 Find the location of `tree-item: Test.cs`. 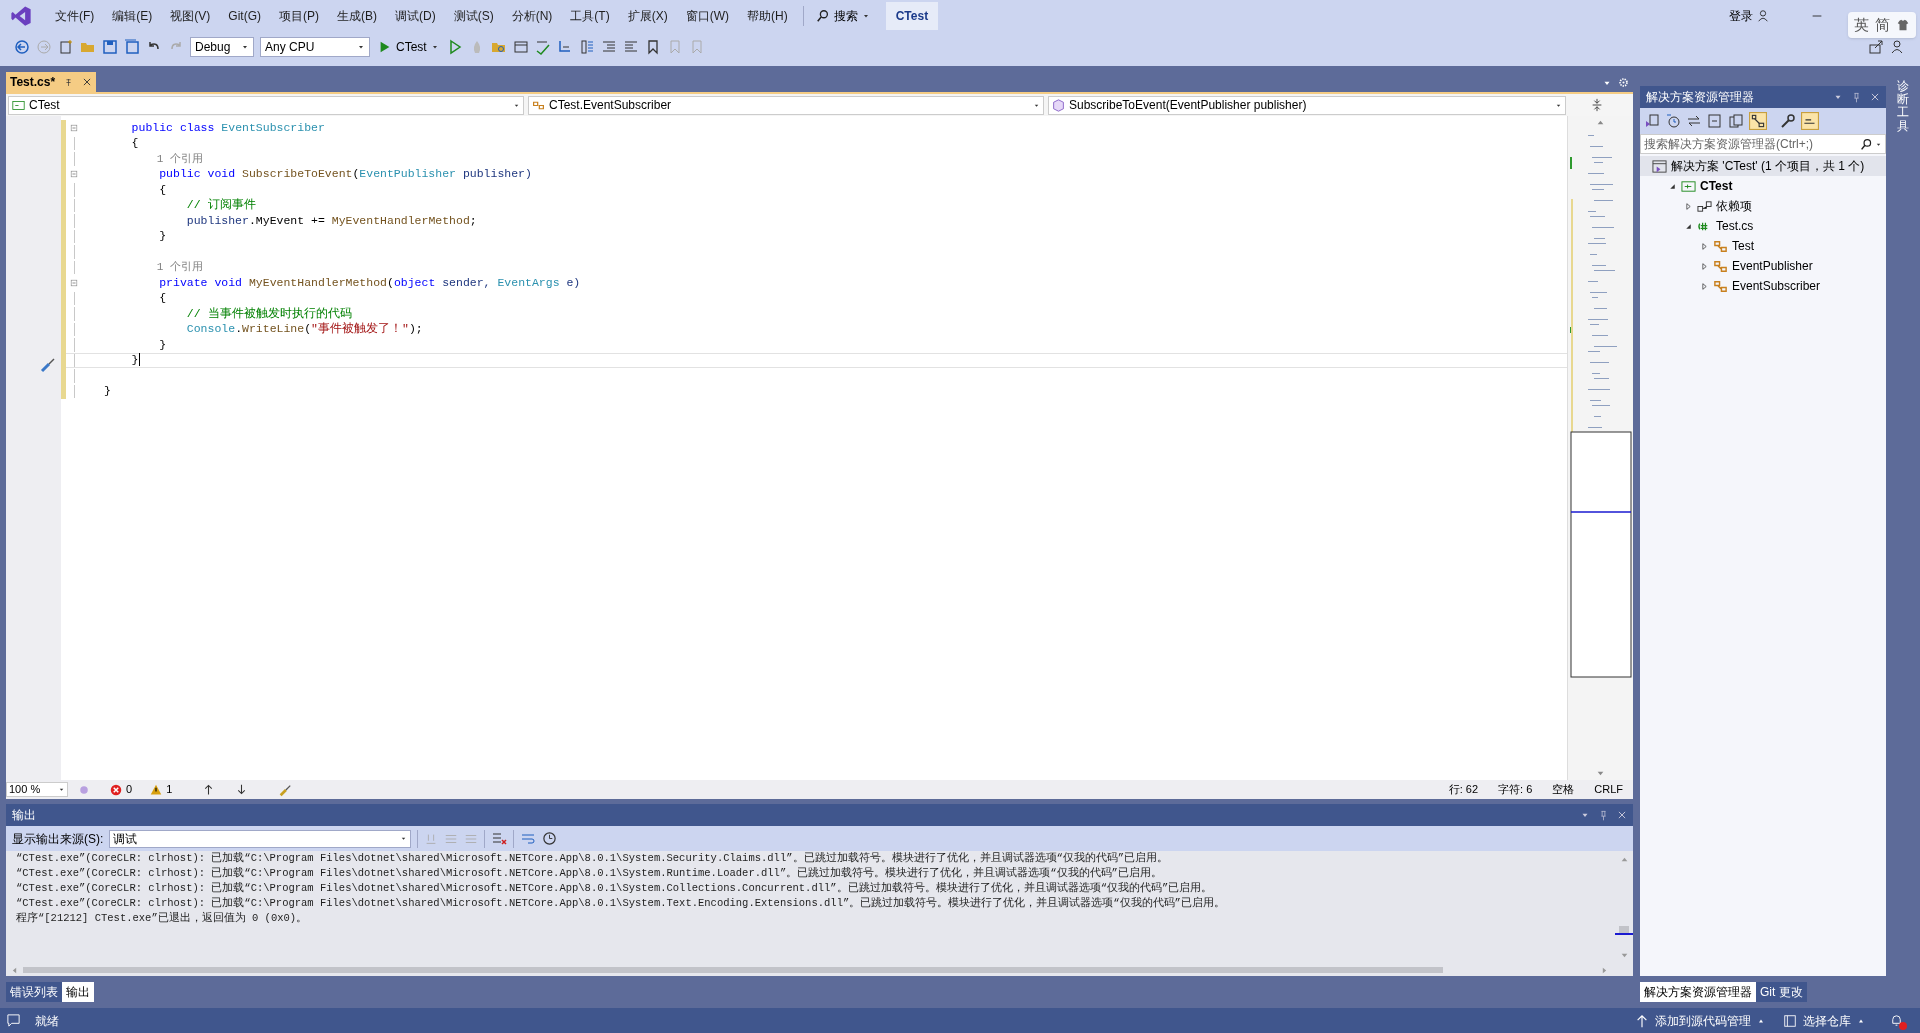

tree-item: Test.cs is located at coordinates (1763, 226).